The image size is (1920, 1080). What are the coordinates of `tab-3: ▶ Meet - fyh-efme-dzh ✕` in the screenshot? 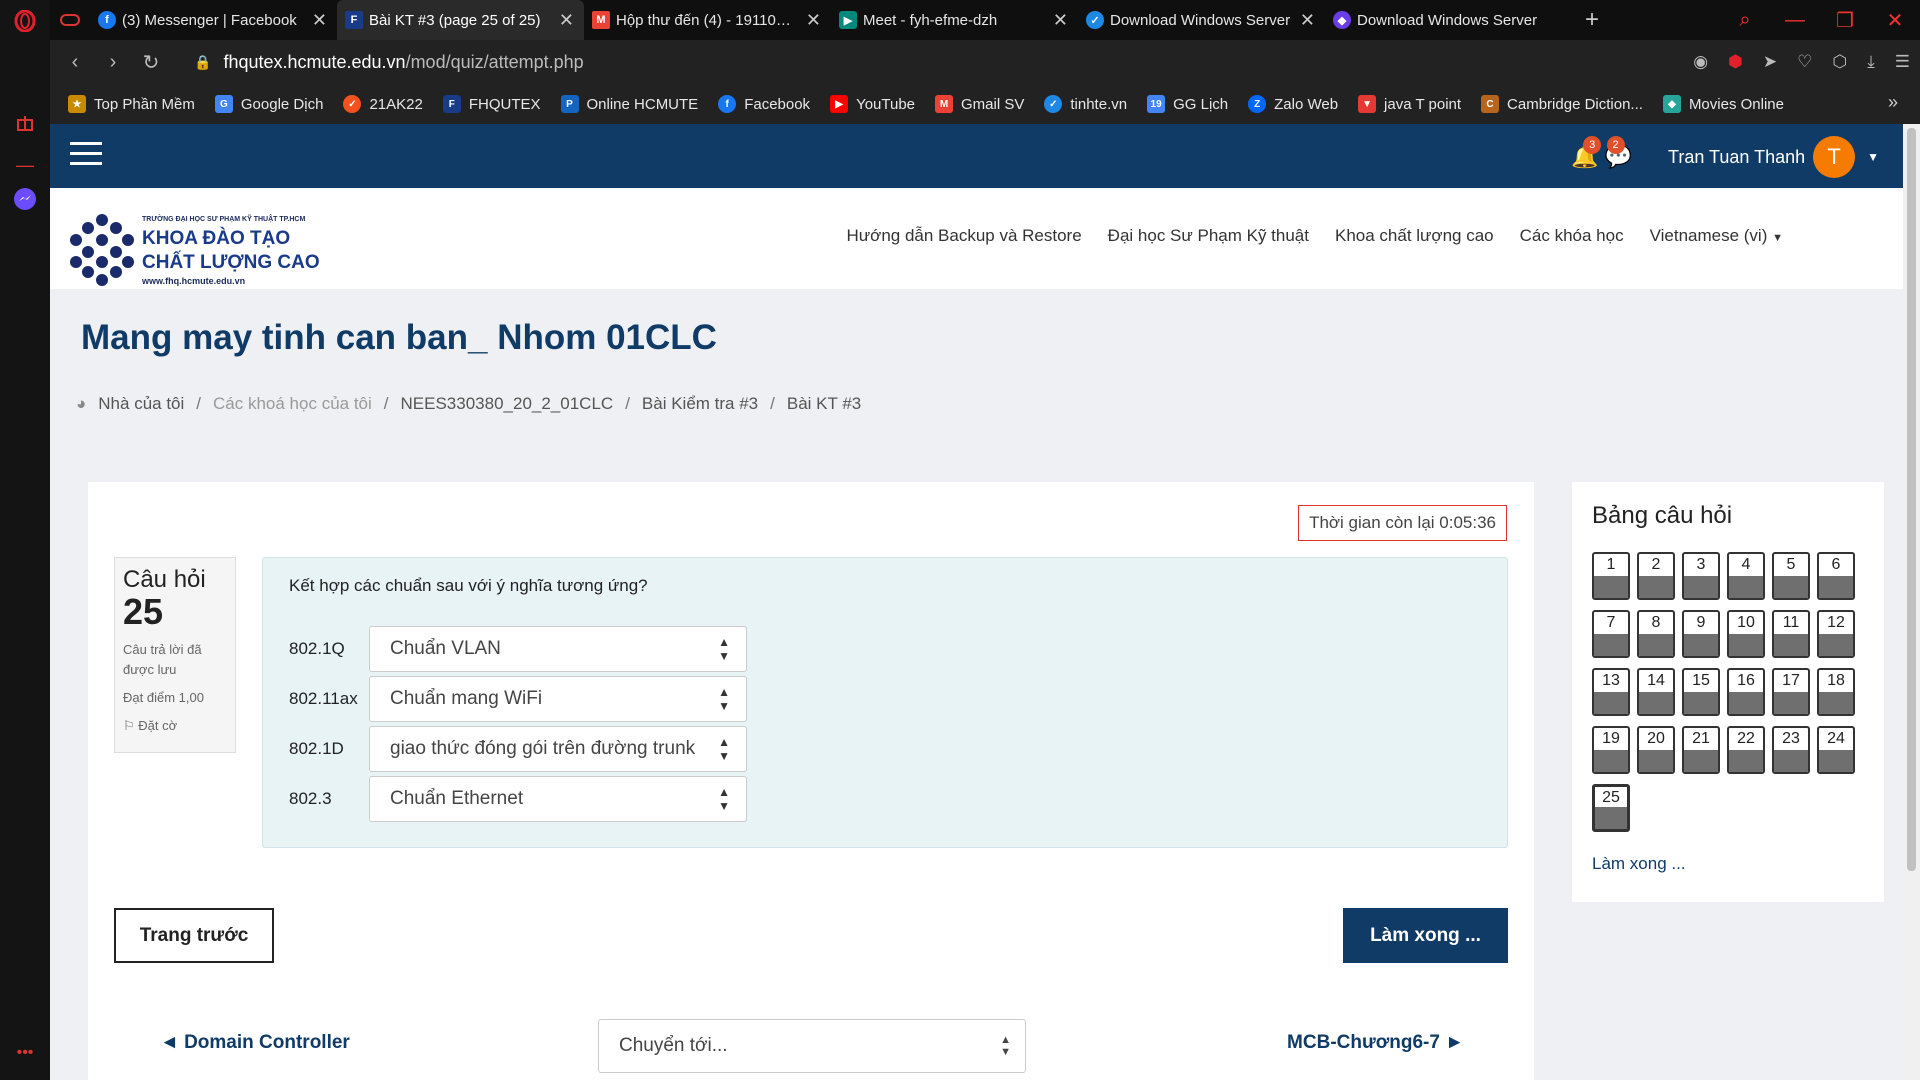 It's located at (954, 20).